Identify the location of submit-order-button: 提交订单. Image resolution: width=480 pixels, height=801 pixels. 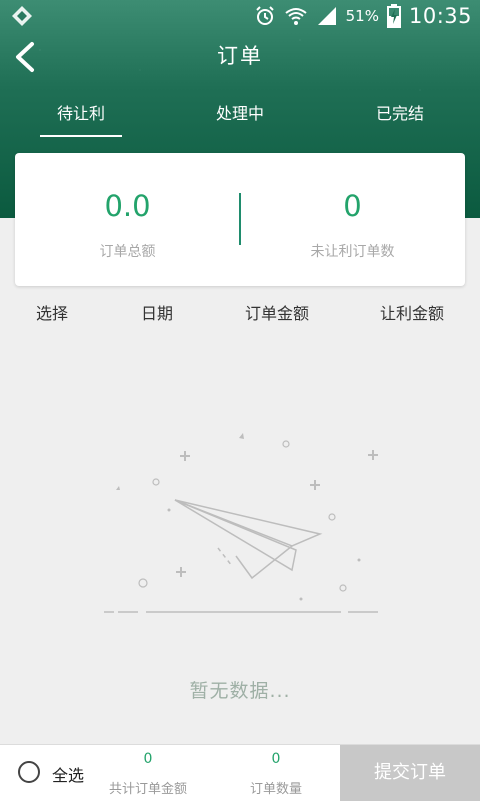
(410, 773).